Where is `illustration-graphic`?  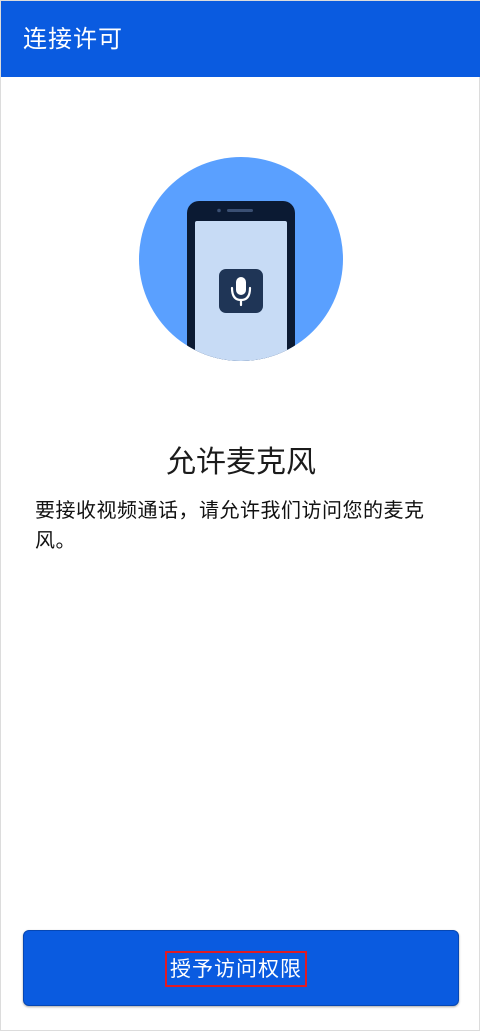 illustration-graphic is located at coordinates (241, 259).